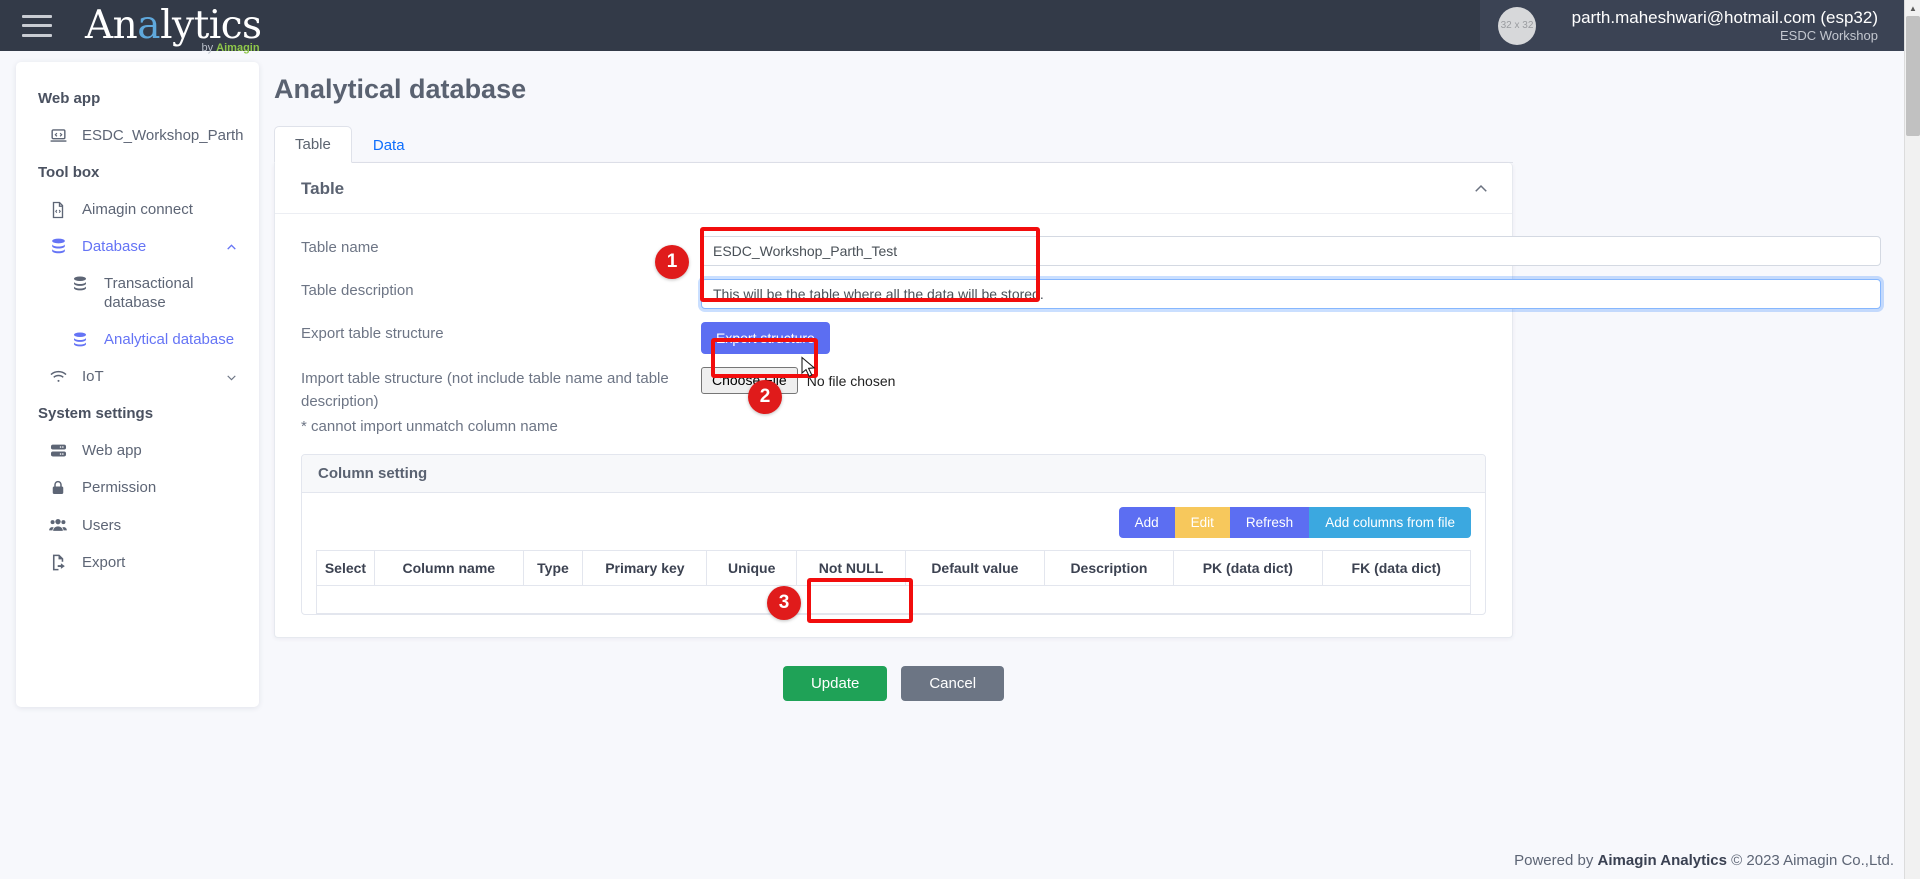  What do you see at coordinates (1912, 8) in the screenshot?
I see `scroll-up-arrow-icon: ▲` at bounding box center [1912, 8].